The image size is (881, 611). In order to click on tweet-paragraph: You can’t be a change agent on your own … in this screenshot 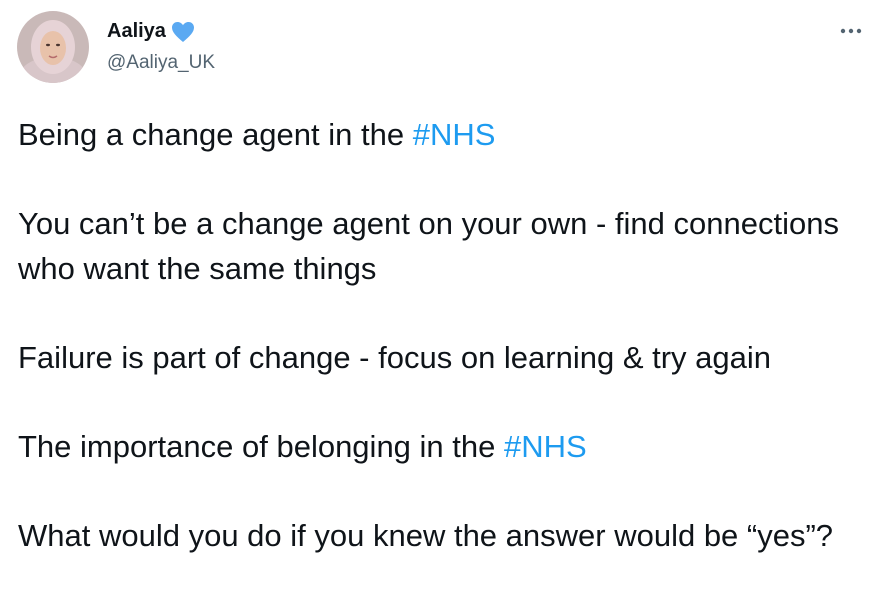, I will do `click(428, 246)`.